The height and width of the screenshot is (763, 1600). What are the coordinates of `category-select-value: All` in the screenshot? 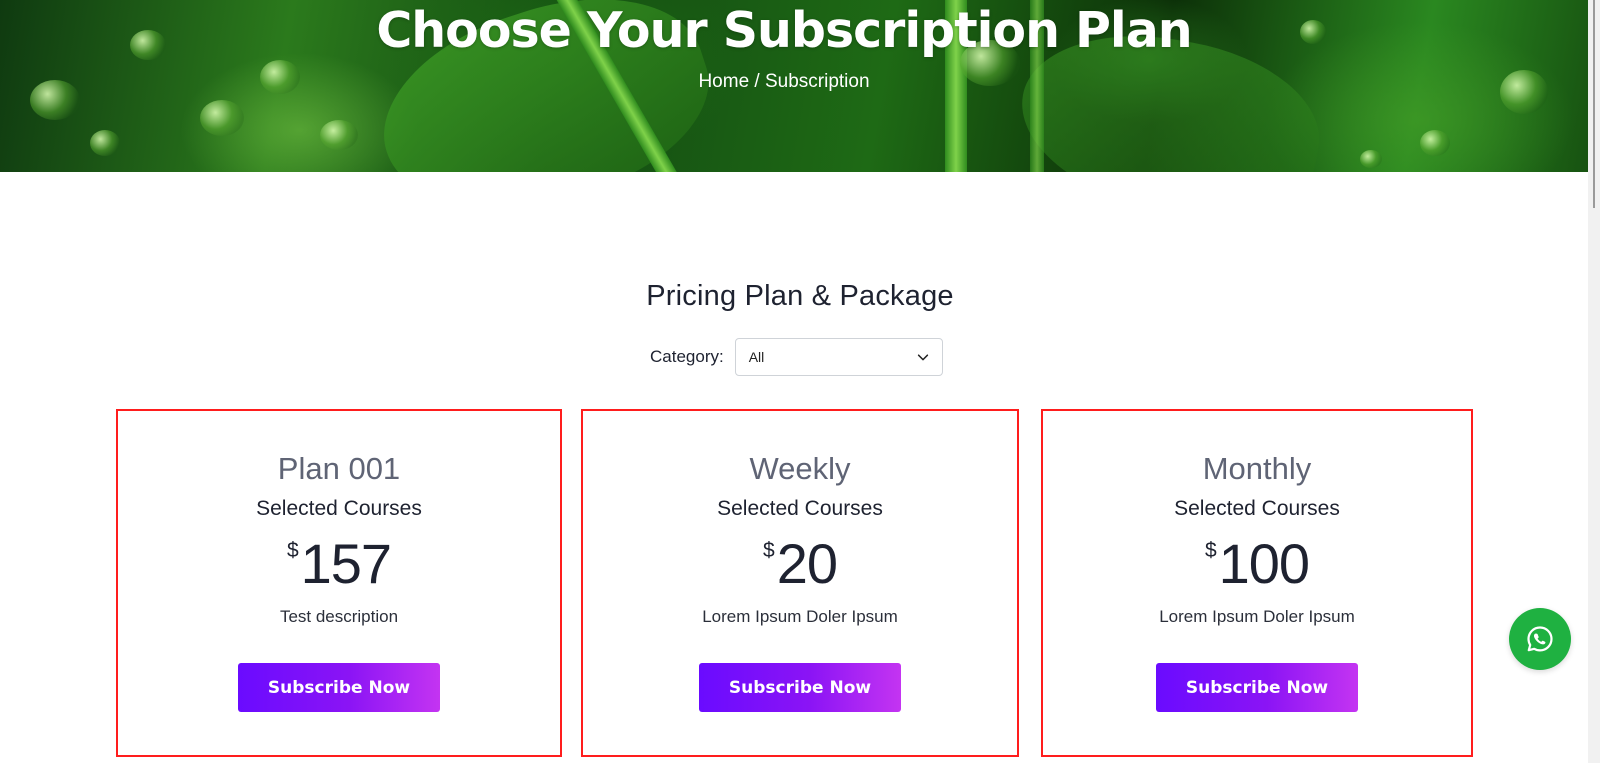 It's located at (756, 357).